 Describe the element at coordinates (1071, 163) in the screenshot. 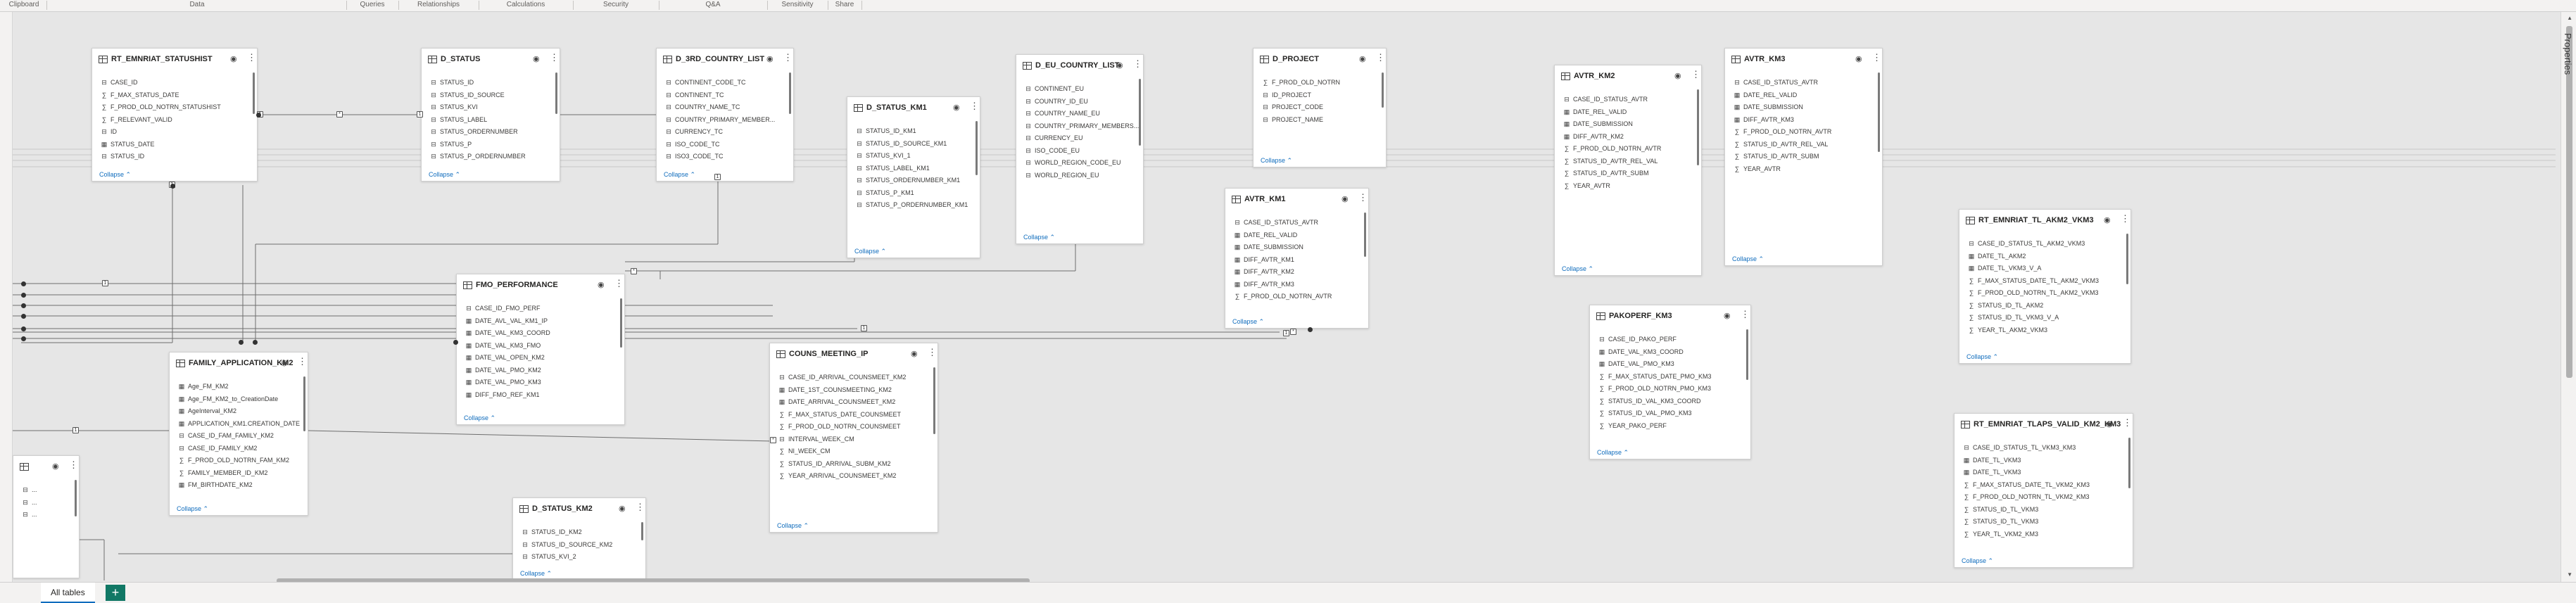

I see `table-field: ⊟ WORLD_REGION_CODE_EU` at that location.